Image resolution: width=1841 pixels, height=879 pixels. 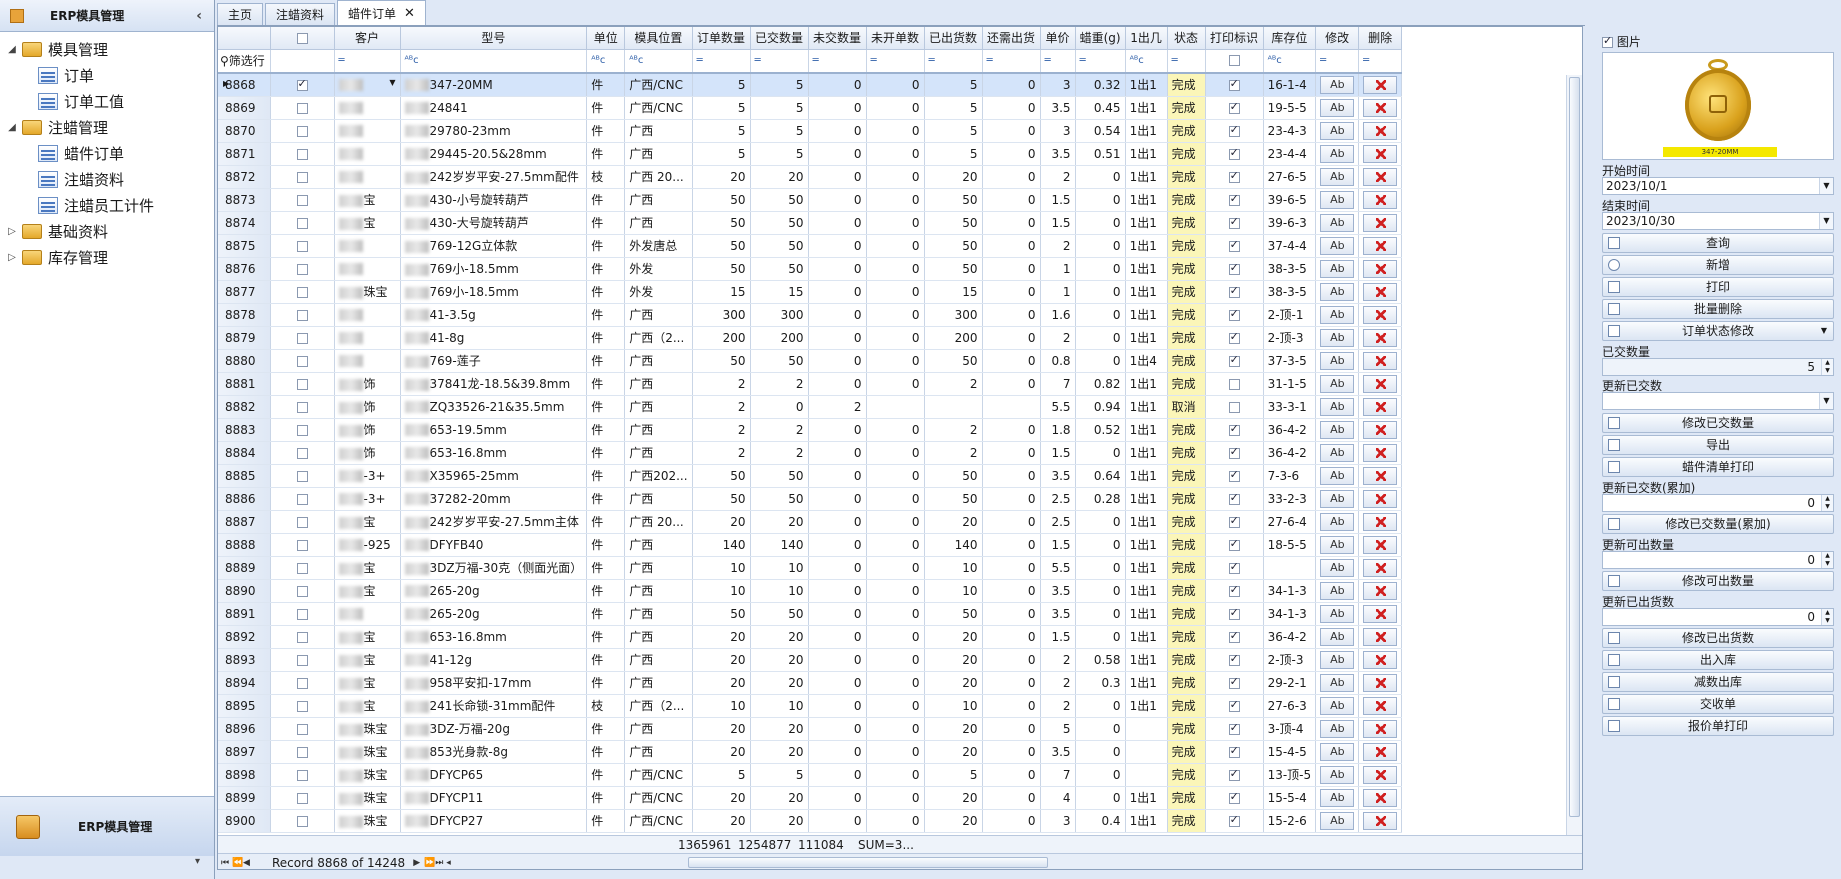 What do you see at coordinates (1290, 407) in the screenshot?
I see `stock-cell: 33-3-1` at bounding box center [1290, 407].